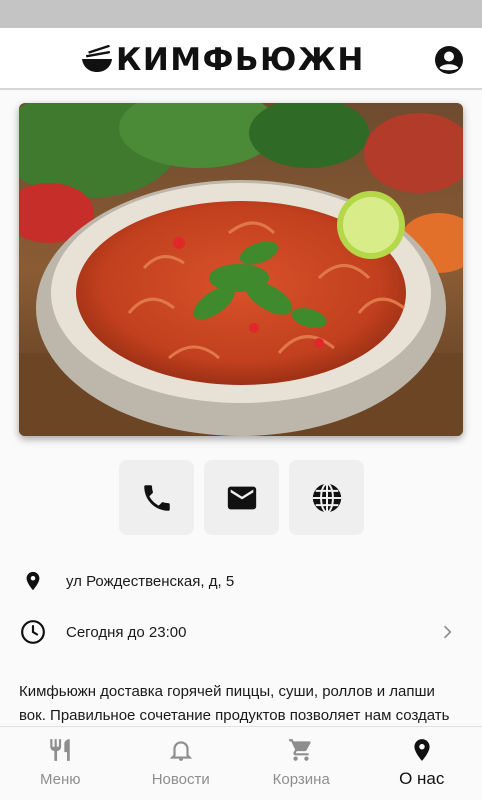 The image size is (482, 800). What do you see at coordinates (150, 581) in the screenshot?
I see `address-text: ул Рождественская, д, 5` at bounding box center [150, 581].